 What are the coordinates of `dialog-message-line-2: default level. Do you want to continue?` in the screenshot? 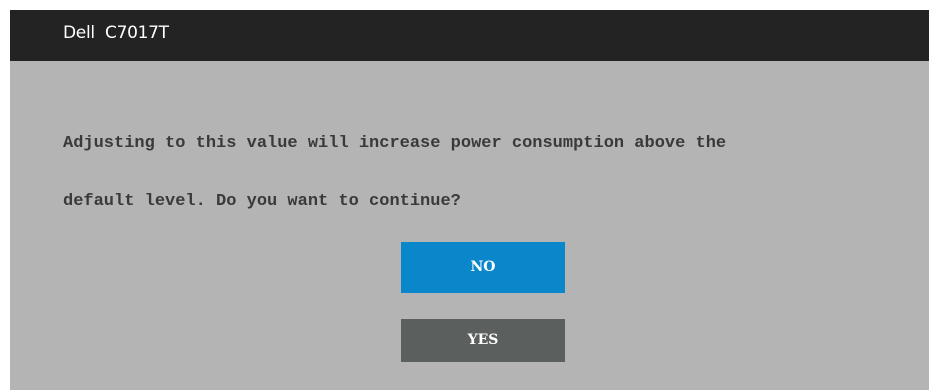 It's located at (262, 201).